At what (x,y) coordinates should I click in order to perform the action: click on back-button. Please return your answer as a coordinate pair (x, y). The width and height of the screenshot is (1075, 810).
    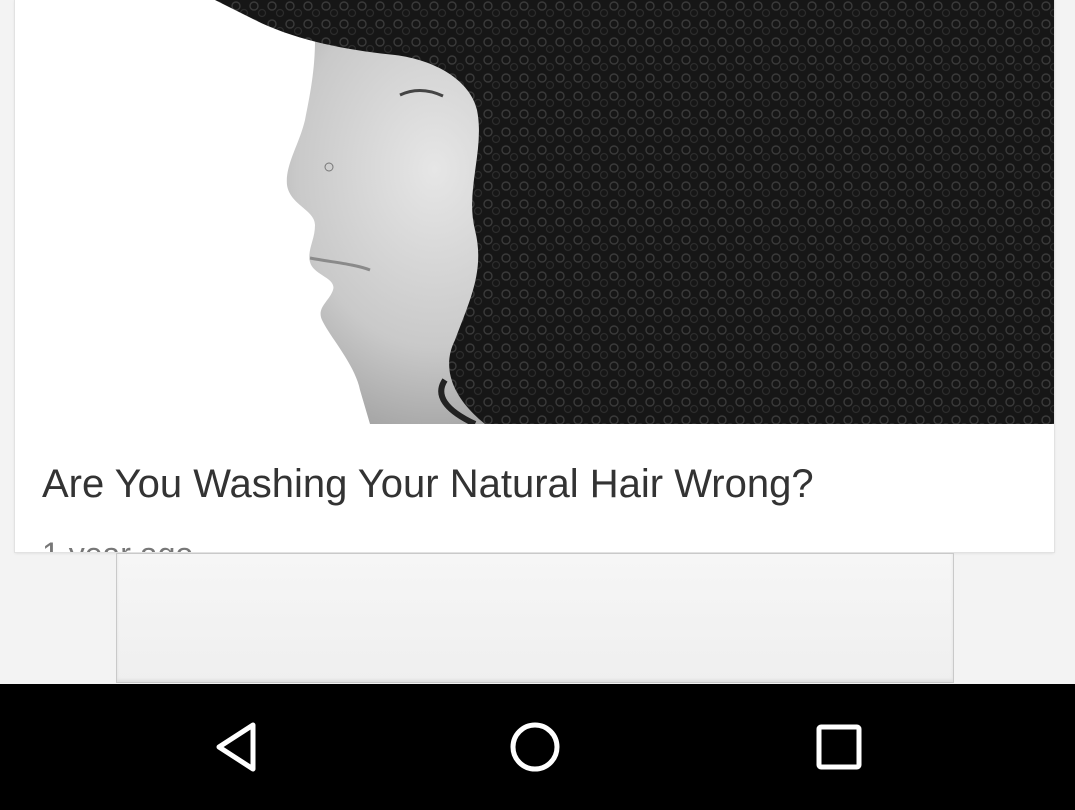
    Looking at the image, I should click on (235, 747).